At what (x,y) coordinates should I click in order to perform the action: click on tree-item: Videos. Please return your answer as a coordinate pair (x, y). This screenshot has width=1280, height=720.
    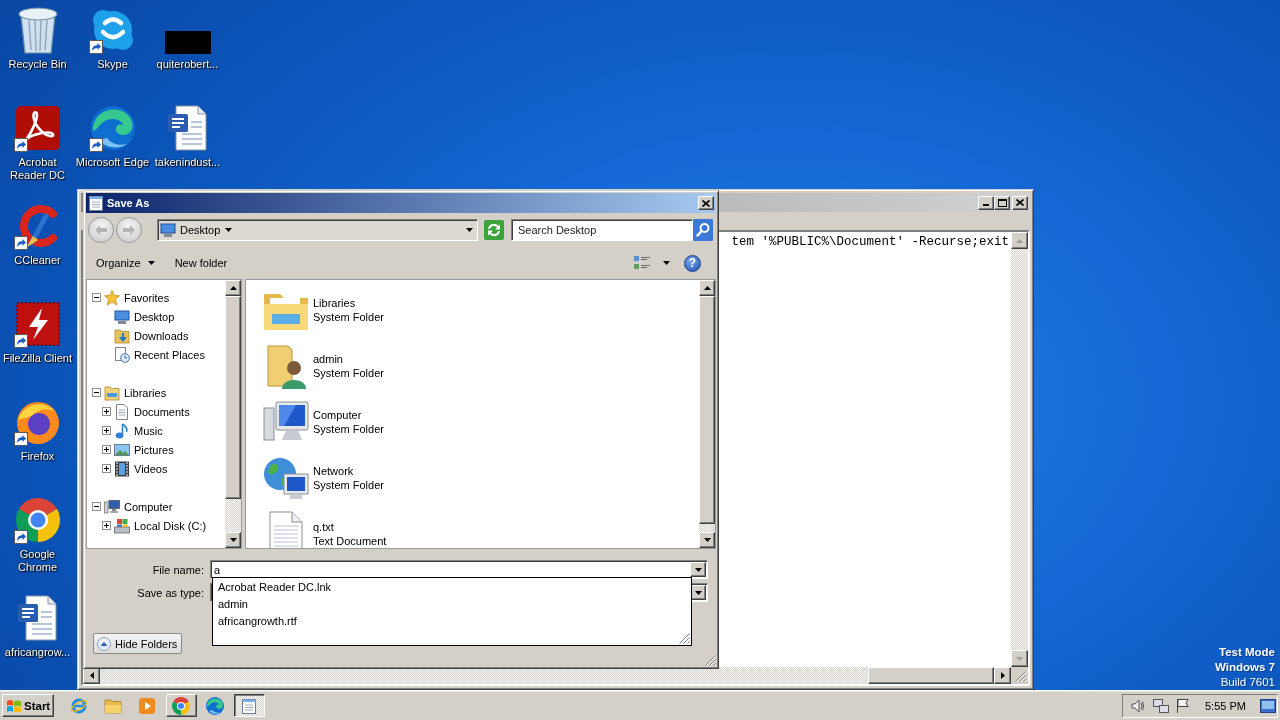
    Looking at the image, I should click on (151, 468).